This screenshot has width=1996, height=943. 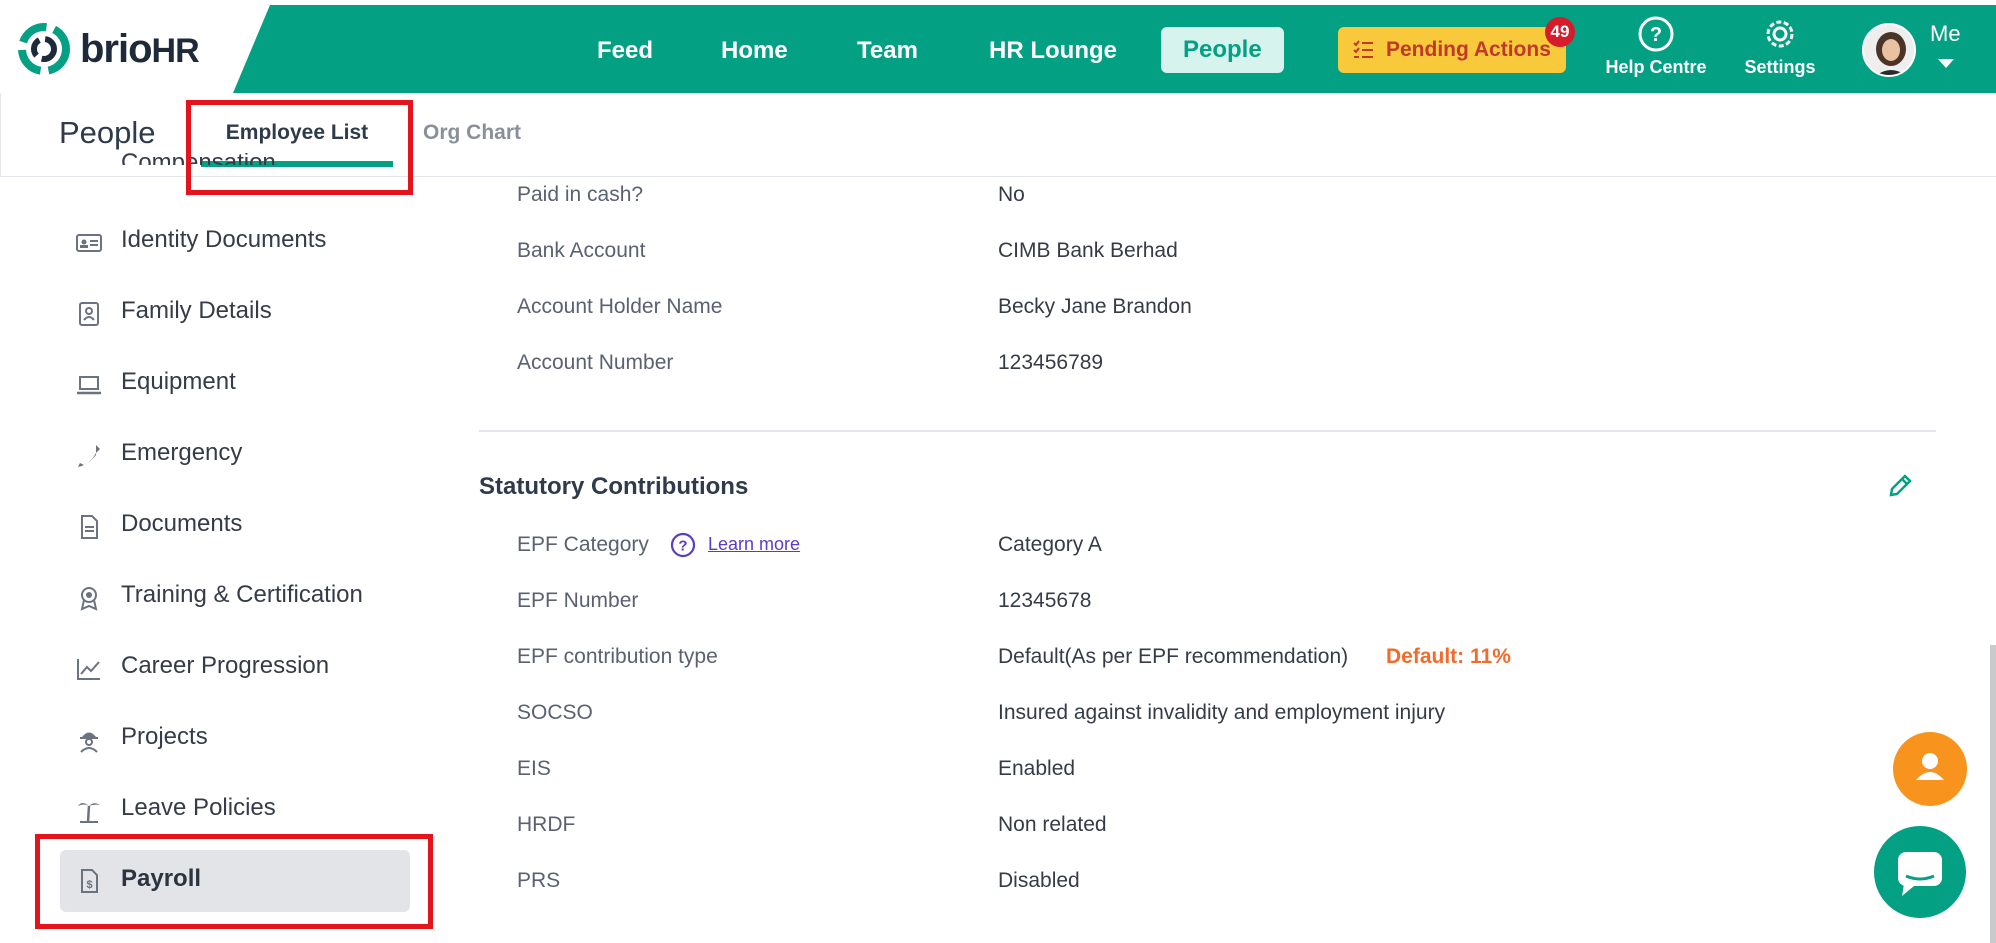 What do you see at coordinates (1045, 600) in the screenshot?
I see `field-value: 12345678` at bounding box center [1045, 600].